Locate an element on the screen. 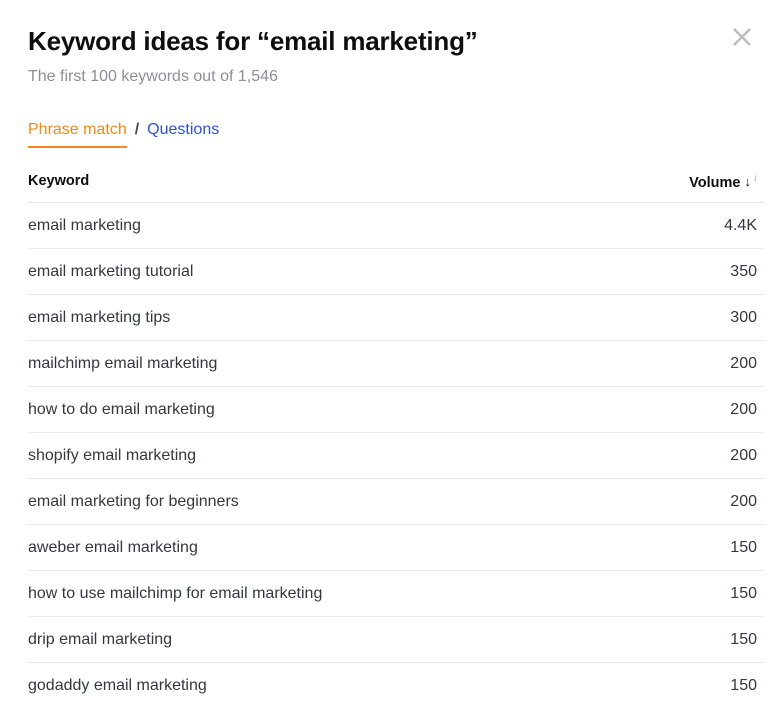 This screenshot has width=777, height=708. keyword-cell: shopify email marketing is located at coordinates (308, 456).